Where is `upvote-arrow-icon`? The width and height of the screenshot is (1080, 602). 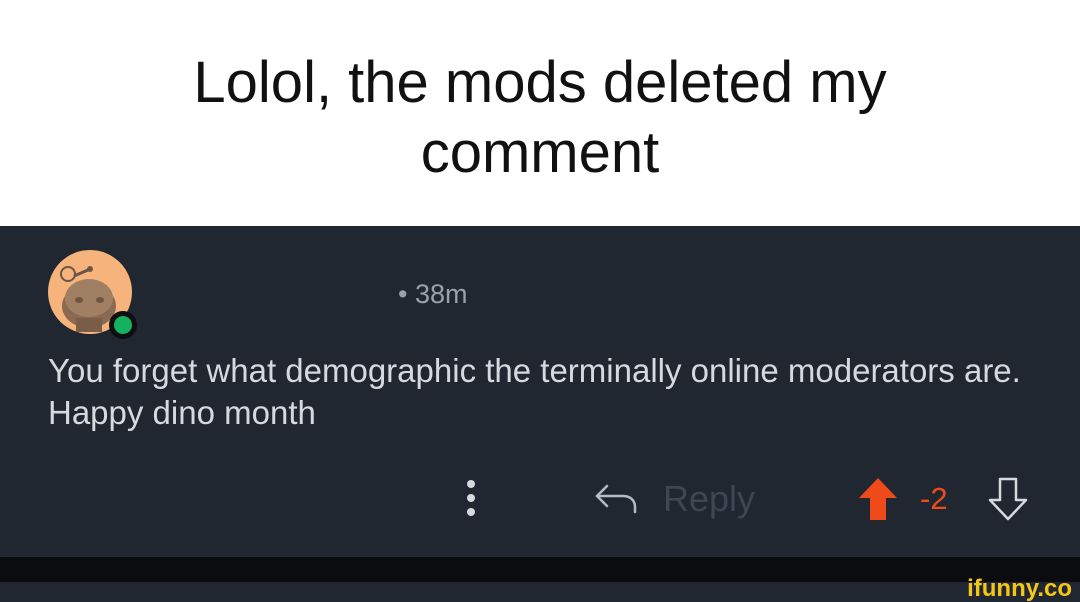
upvote-arrow-icon is located at coordinates (878, 499).